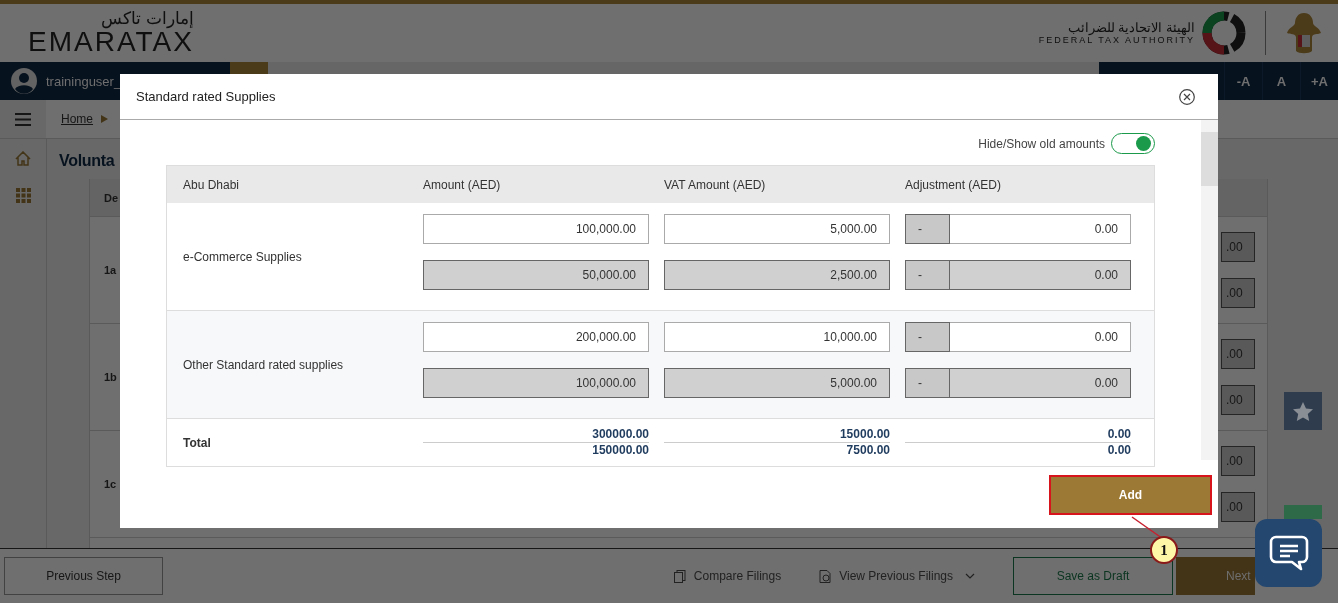 The height and width of the screenshot is (603, 1338). What do you see at coordinates (1131, 28) in the screenshot?
I see `authority-arabic-text: الهيئة الاتحادية للضرائب` at bounding box center [1131, 28].